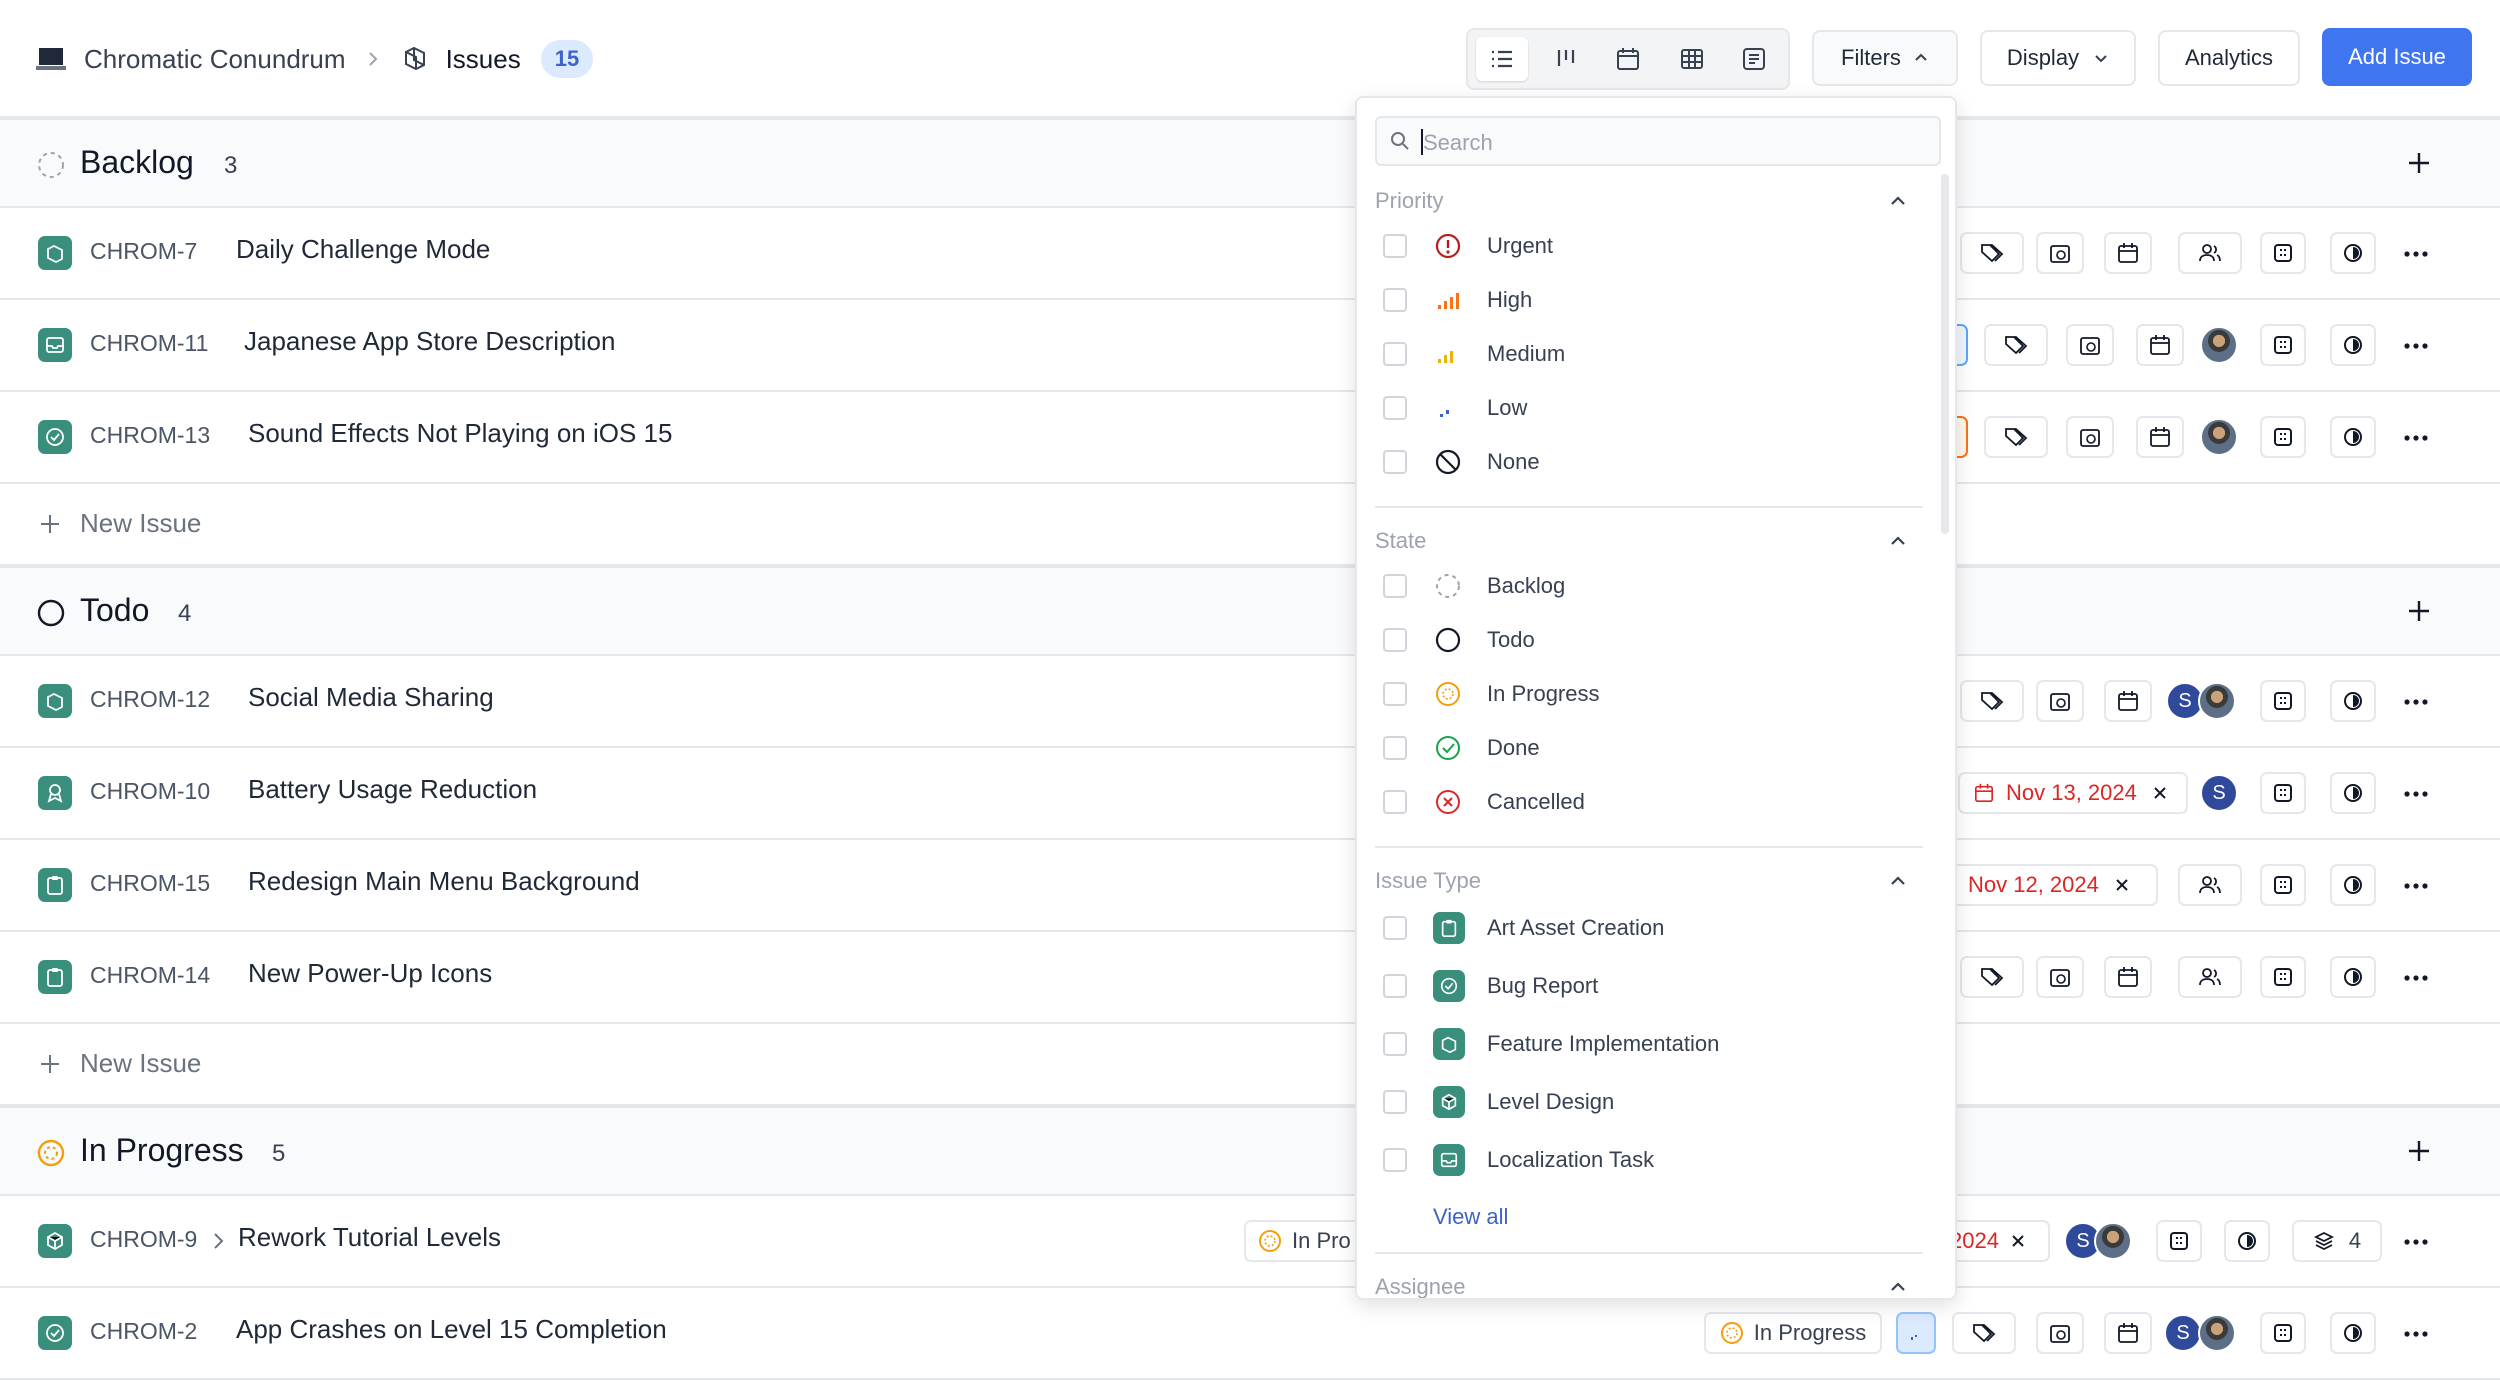 This screenshot has width=2500, height=1380. Describe the element at coordinates (1459, 640) in the screenshot. I see `filter-option-todo: Todo` at that location.